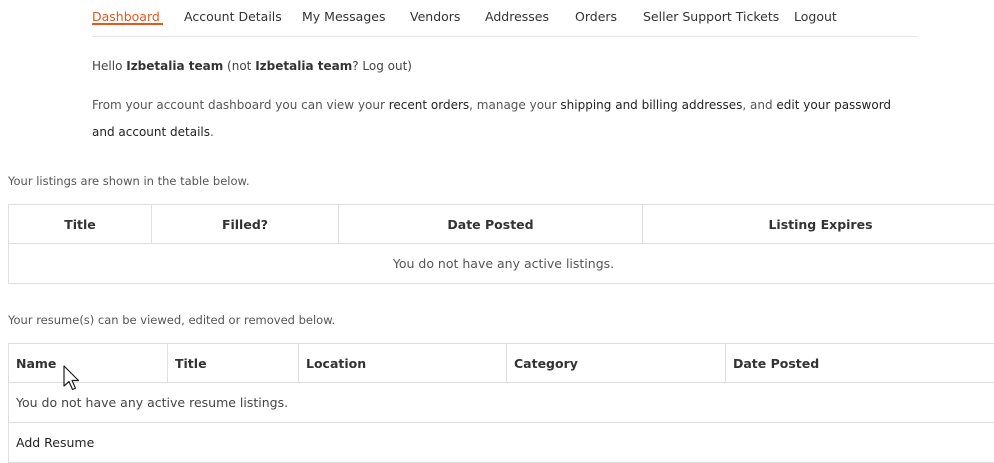  Describe the element at coordinates (245, 224) in the screenshot. I see `listings-col-filled: Filled?` at that location.